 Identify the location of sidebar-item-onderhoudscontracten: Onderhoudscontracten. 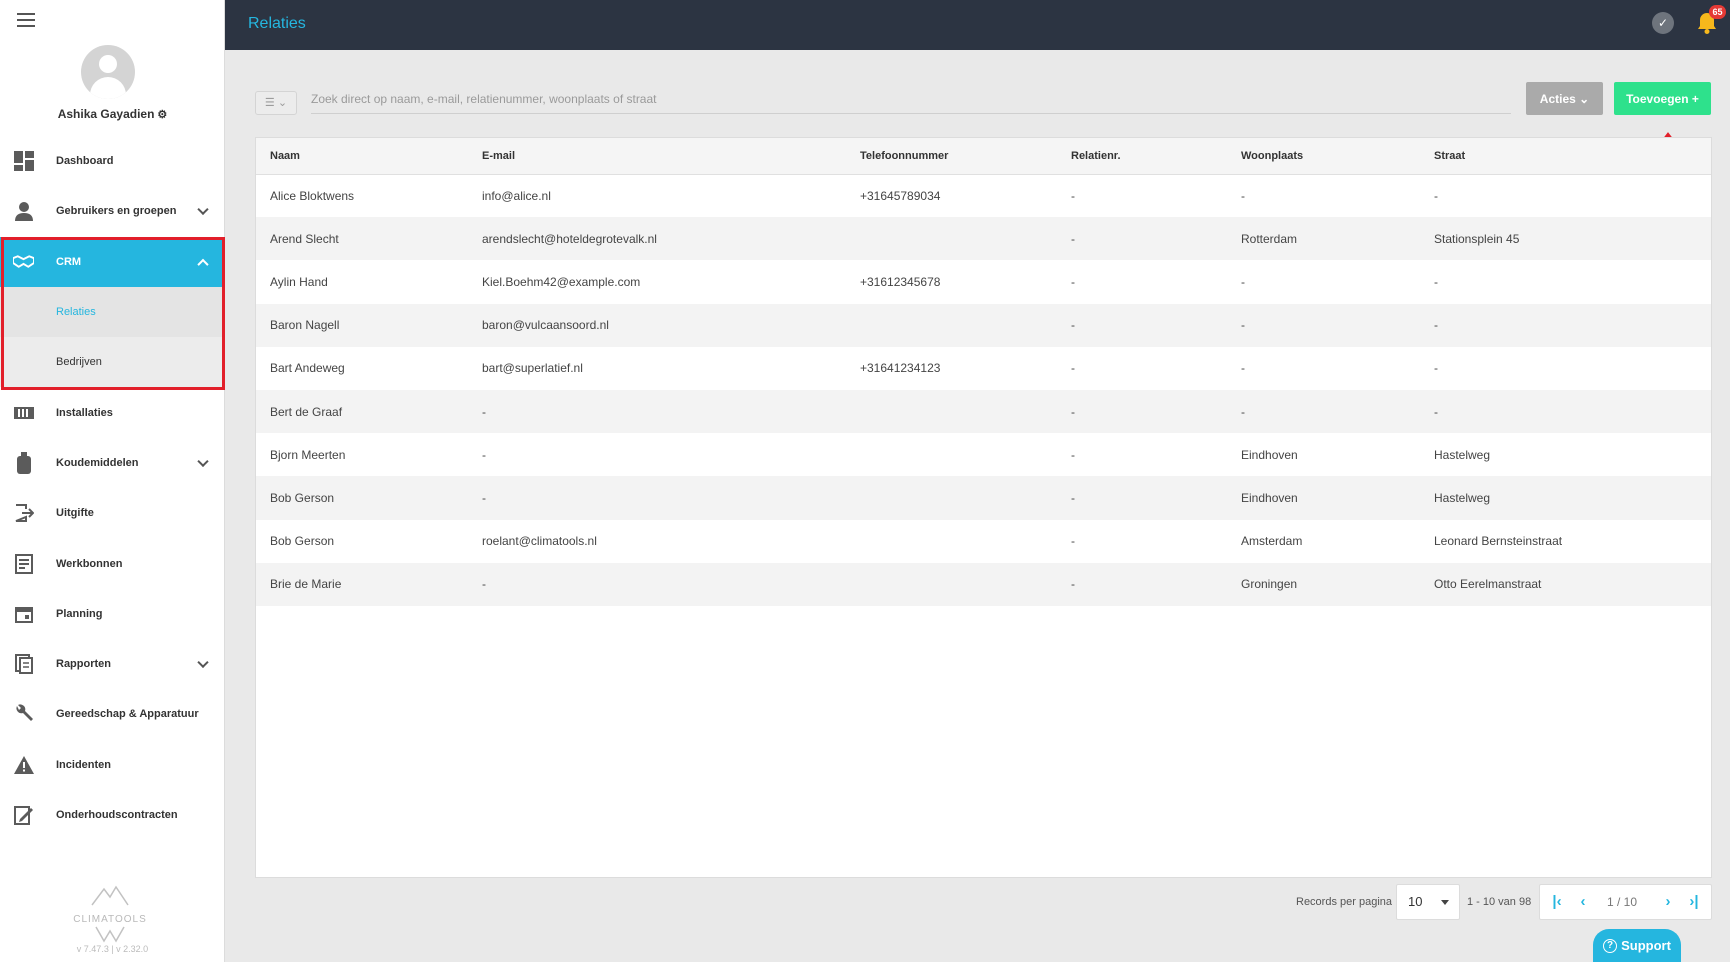
(112, 815).